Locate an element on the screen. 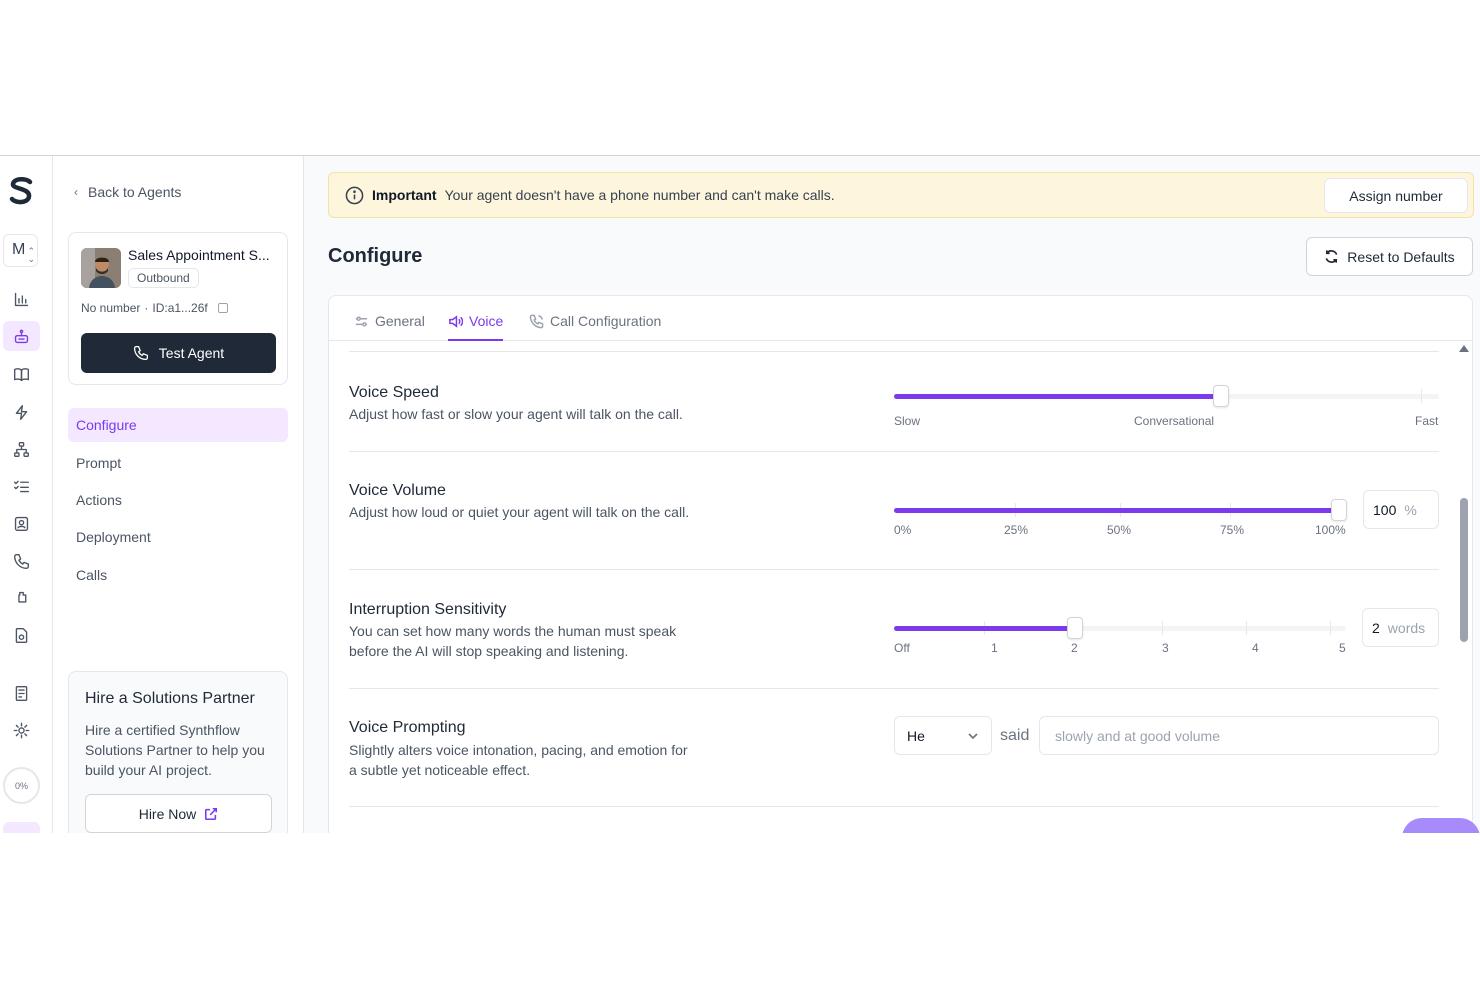 This screenshot has width=1480, height=987. files-icon is located at coordinates (21, 635).